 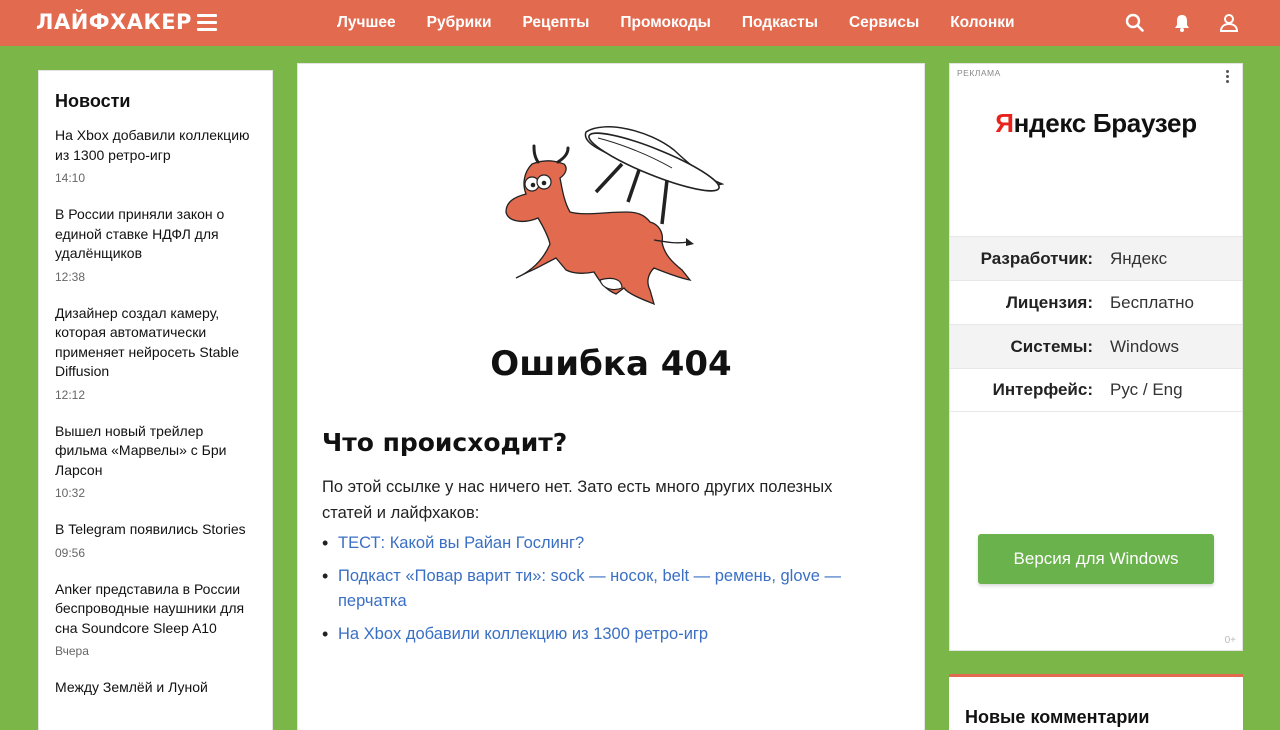 I want to click on table-row: Системы: Windows, so click(x=1096, y=346).